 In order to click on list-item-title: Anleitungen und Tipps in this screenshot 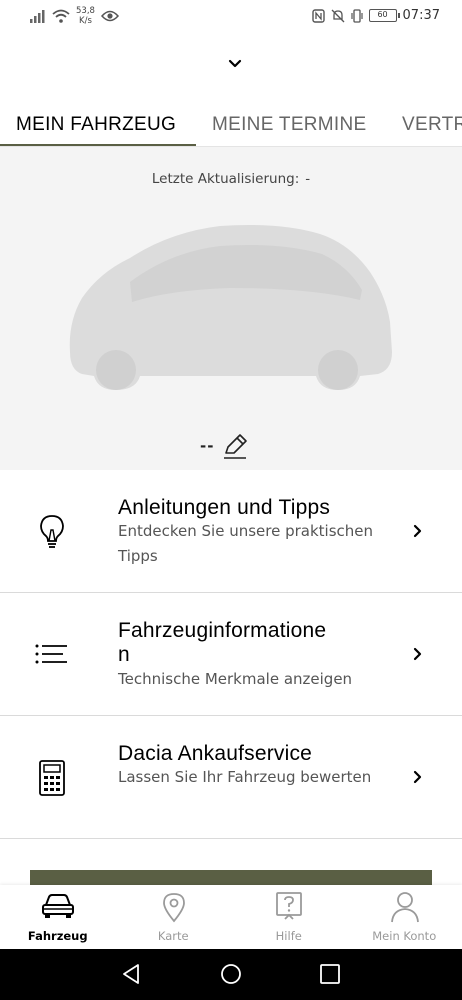, I will do `click(224, 507)`.